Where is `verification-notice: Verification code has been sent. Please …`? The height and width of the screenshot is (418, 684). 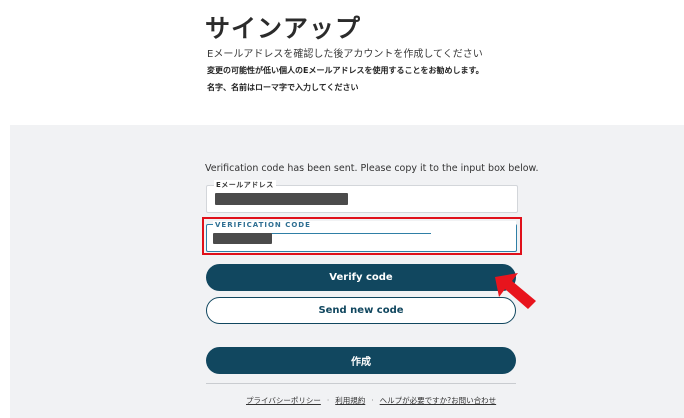
verification-notice: Verification code has been sent. Please … is located at coordinates (372, 168).